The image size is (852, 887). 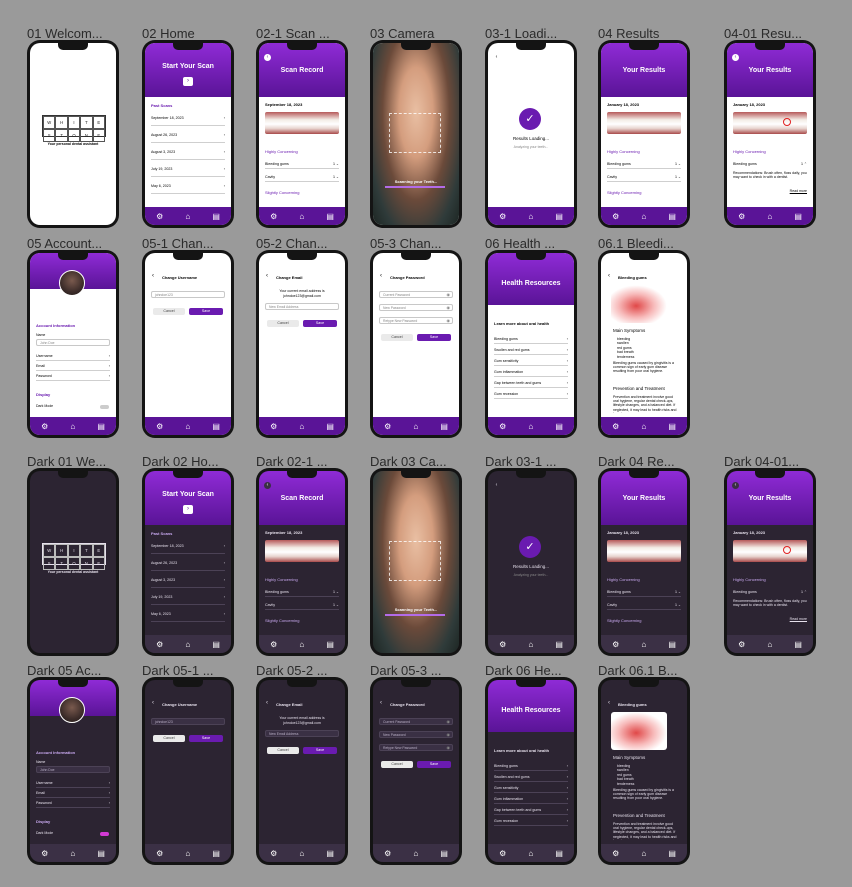 I want to click on password-field: New Password, so click(x=416, y=307).